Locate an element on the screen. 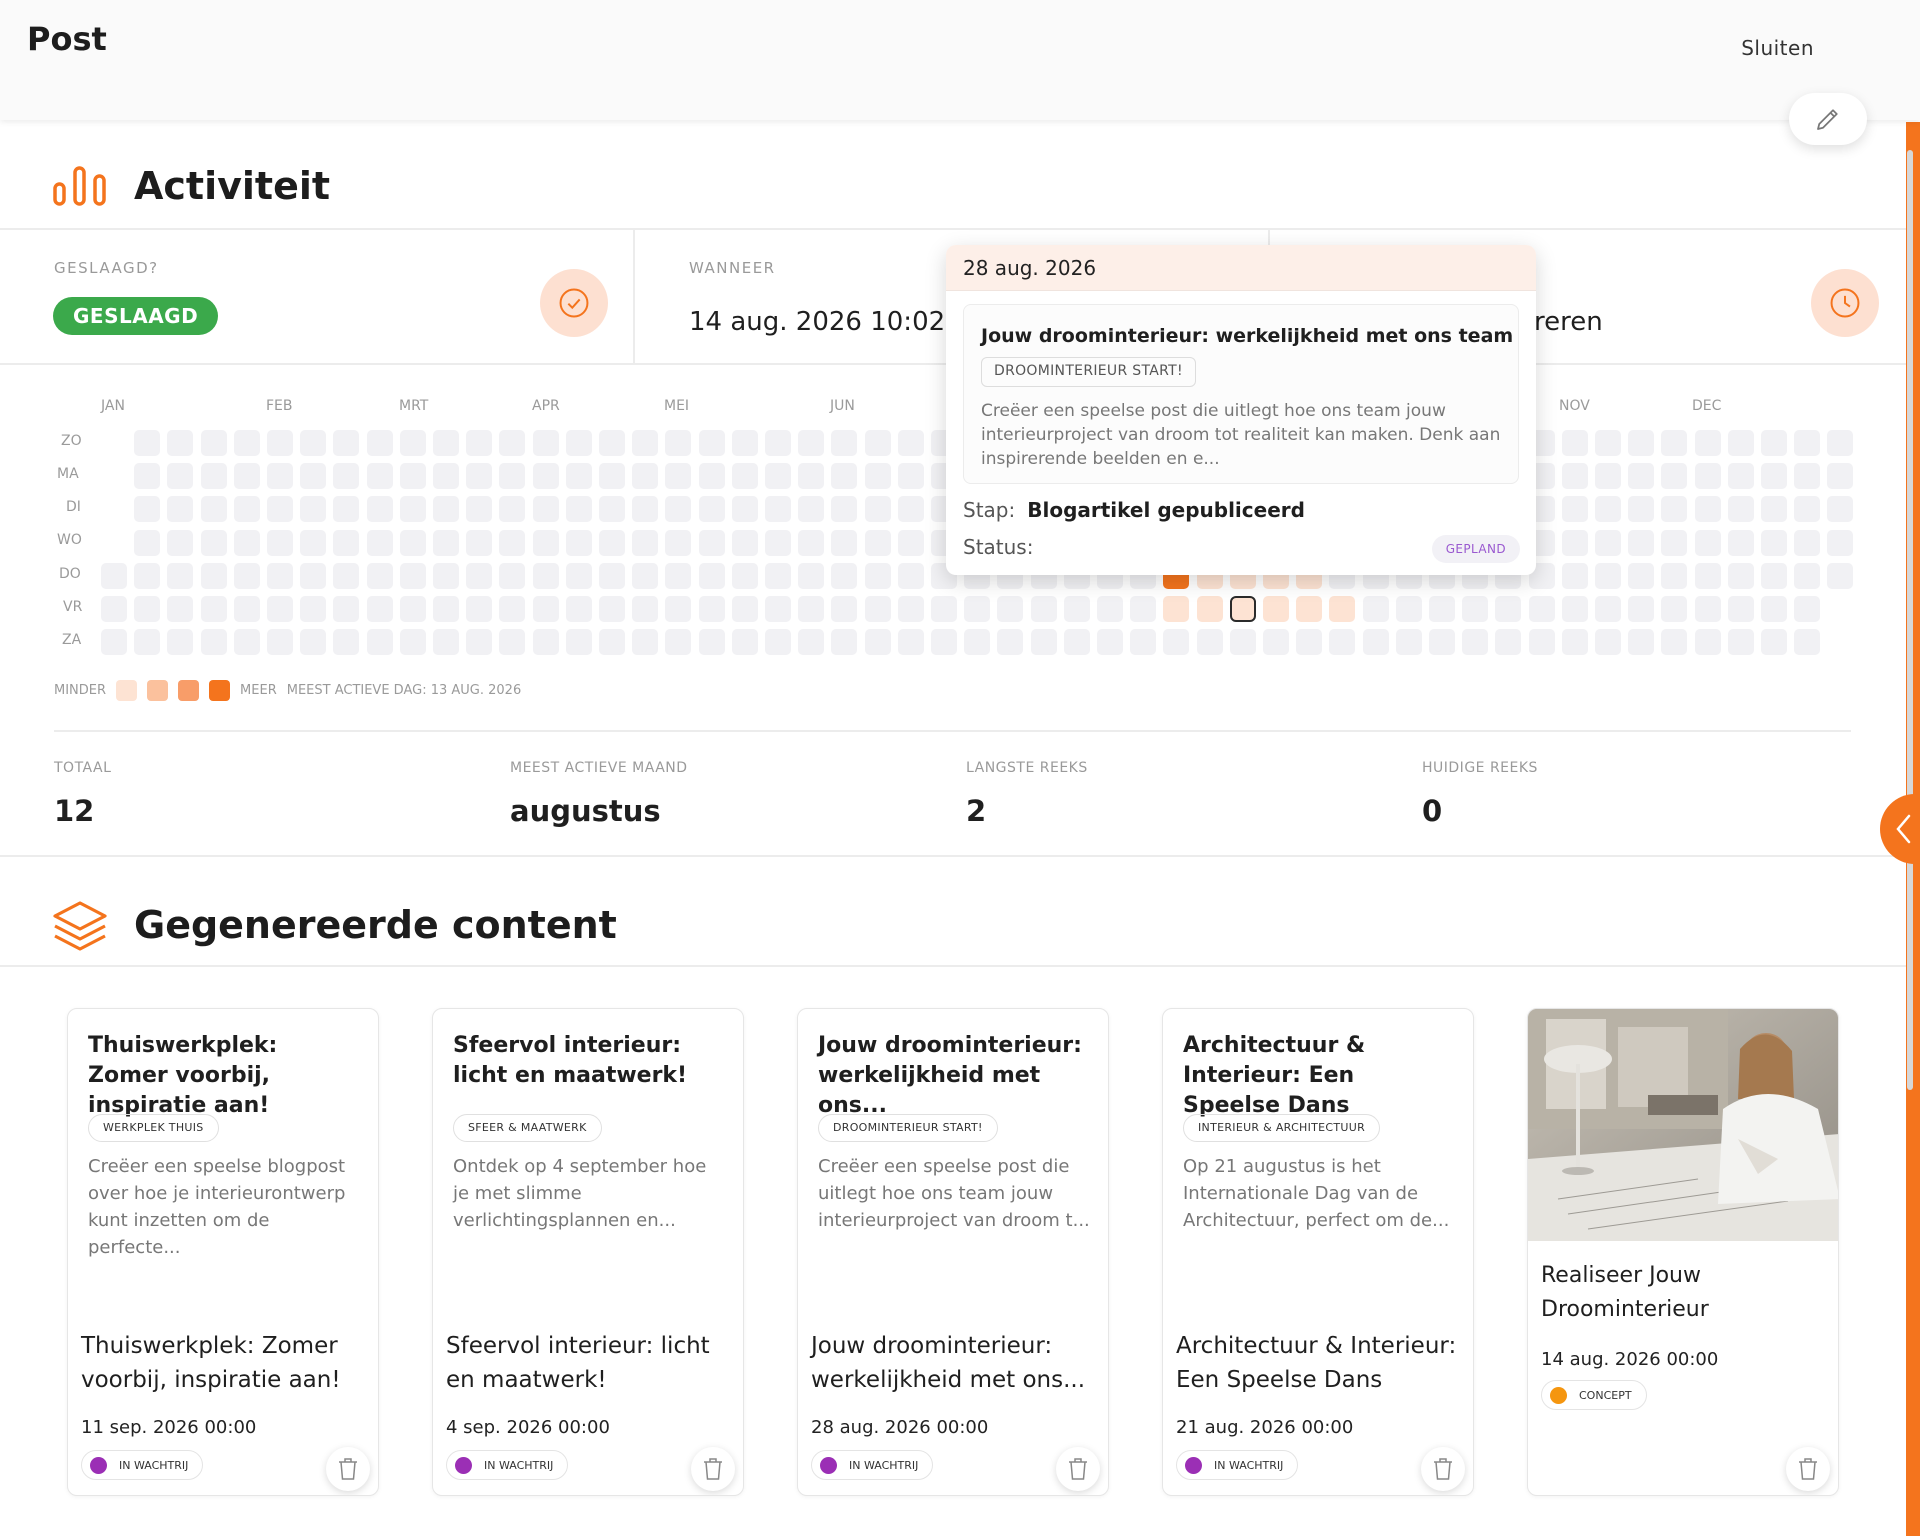 The width and height of the screenshot is (1920, 1536). edit-button is located at coordinates (1828, 119).